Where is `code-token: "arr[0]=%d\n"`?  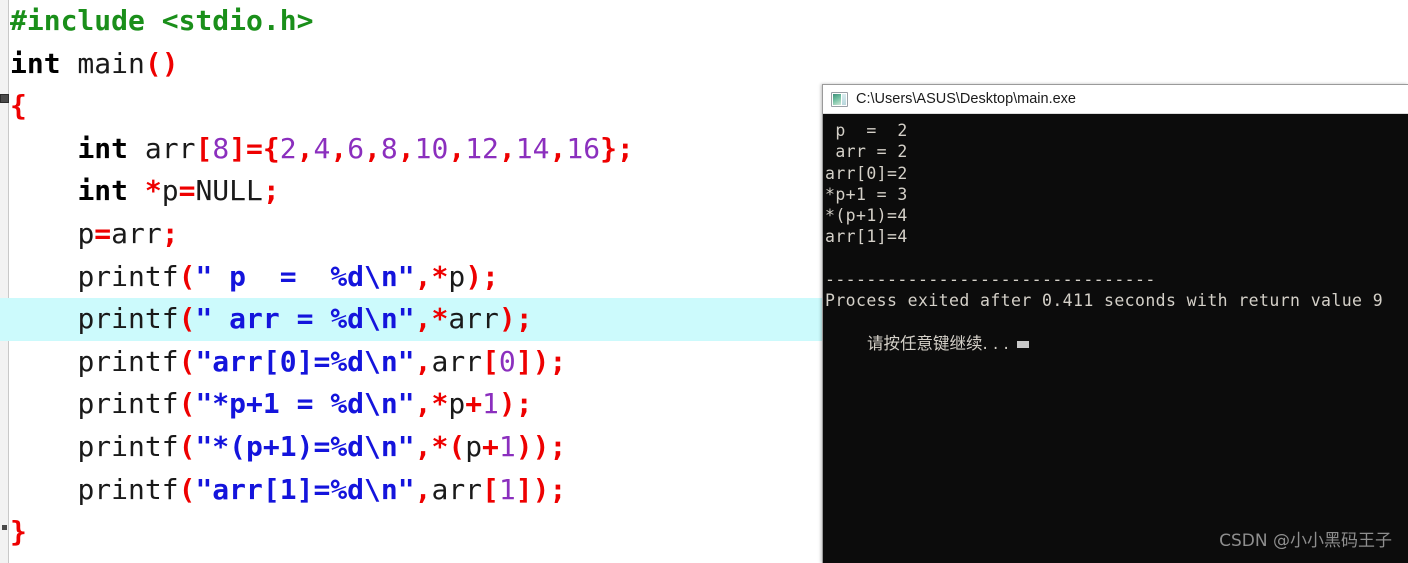
code-token: "arr[0]=%d\n" is located at coordinates (305, 361).